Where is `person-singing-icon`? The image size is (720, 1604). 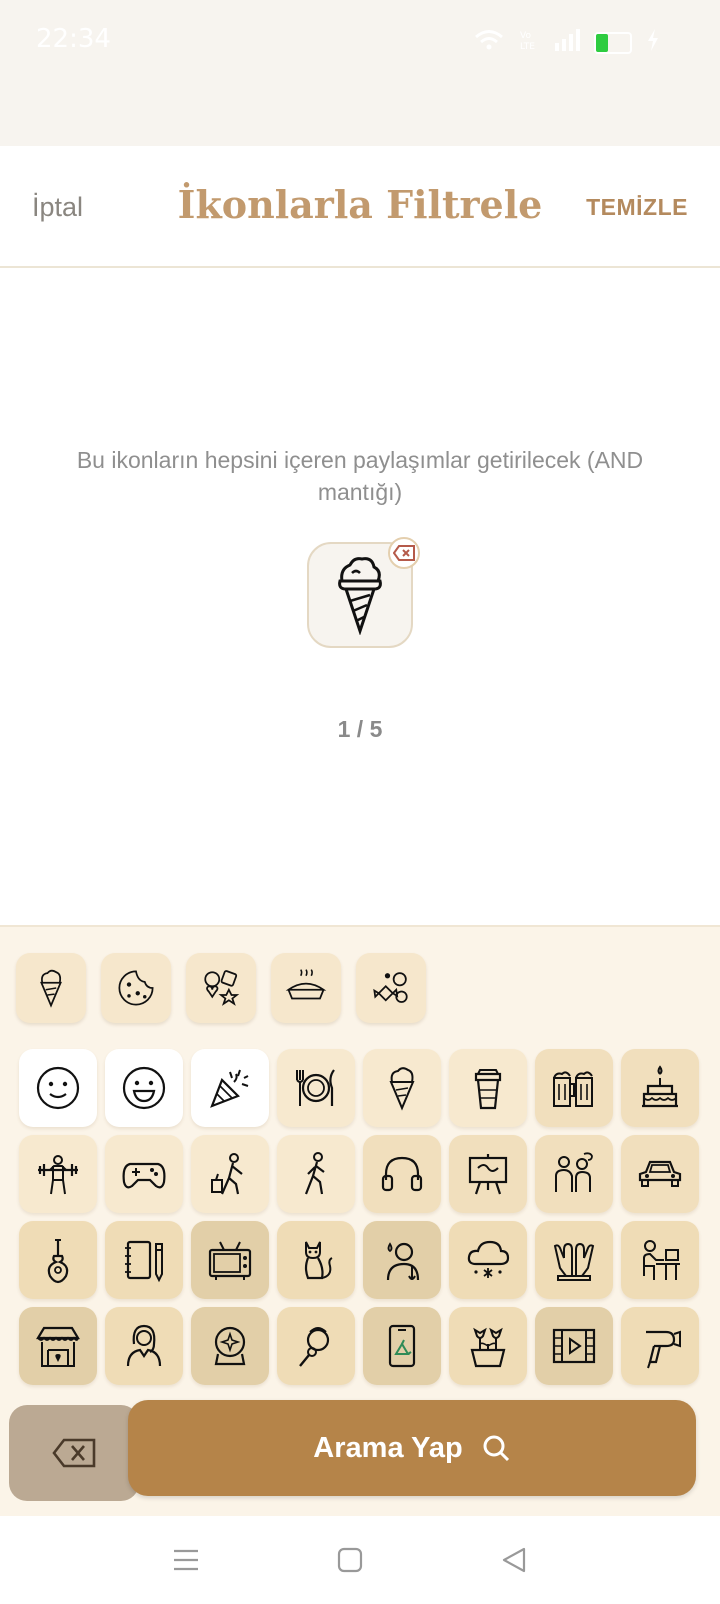
person-singing-icon is located at coordinates (314, 1347).